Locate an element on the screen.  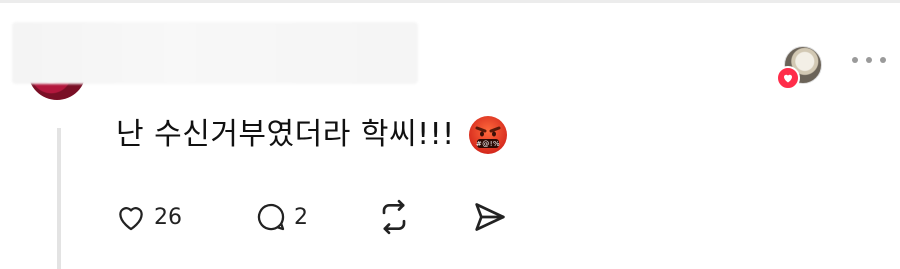
repost-button is located at coordinates (394, 217).